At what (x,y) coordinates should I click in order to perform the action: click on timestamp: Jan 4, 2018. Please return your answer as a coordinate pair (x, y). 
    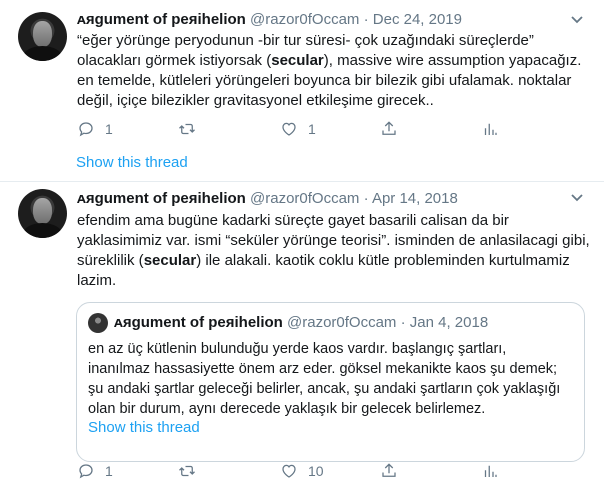
    Looking at the image, I should click on (449, 322).